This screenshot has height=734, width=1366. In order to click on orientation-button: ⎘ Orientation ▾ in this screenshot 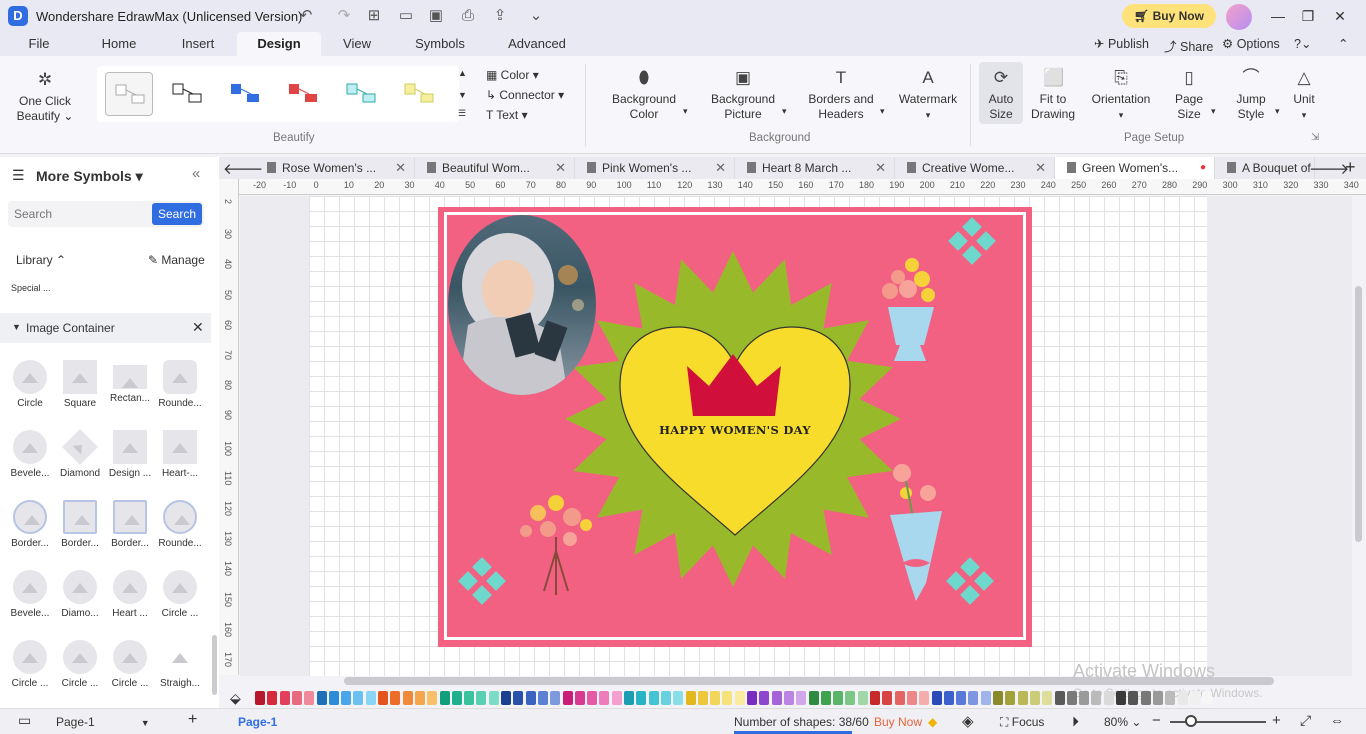, I will do `click(1121, 95)`.